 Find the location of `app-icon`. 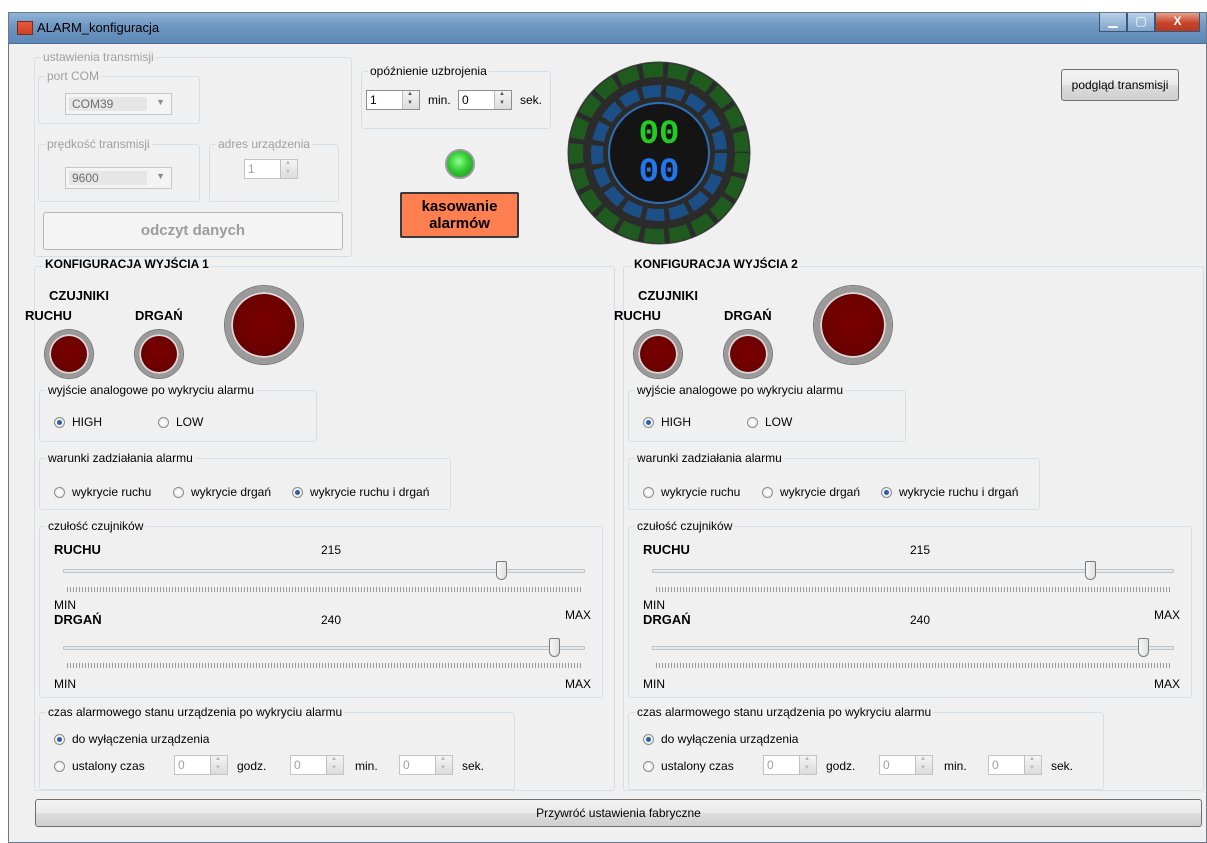

app-icon is located at coordinates (25, 28).